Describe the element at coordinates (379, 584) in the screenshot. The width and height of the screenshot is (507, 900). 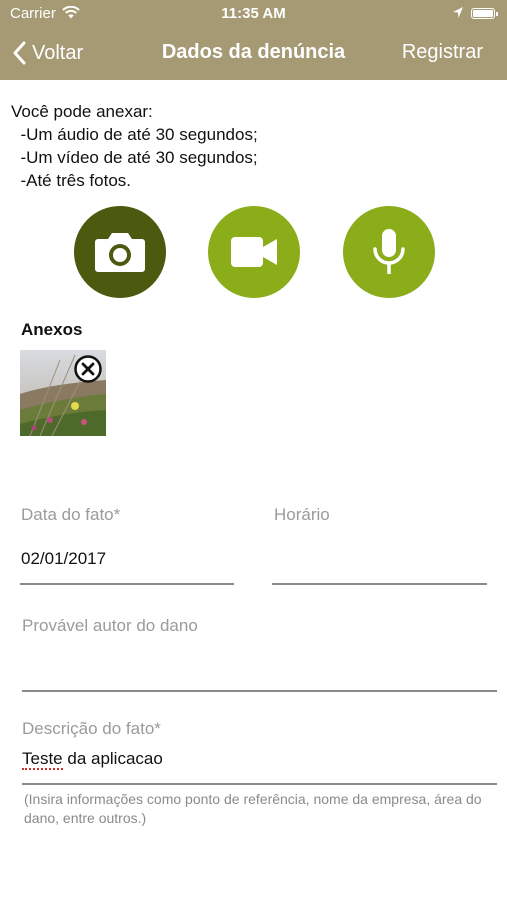
I see `time-field-underline` at that location.